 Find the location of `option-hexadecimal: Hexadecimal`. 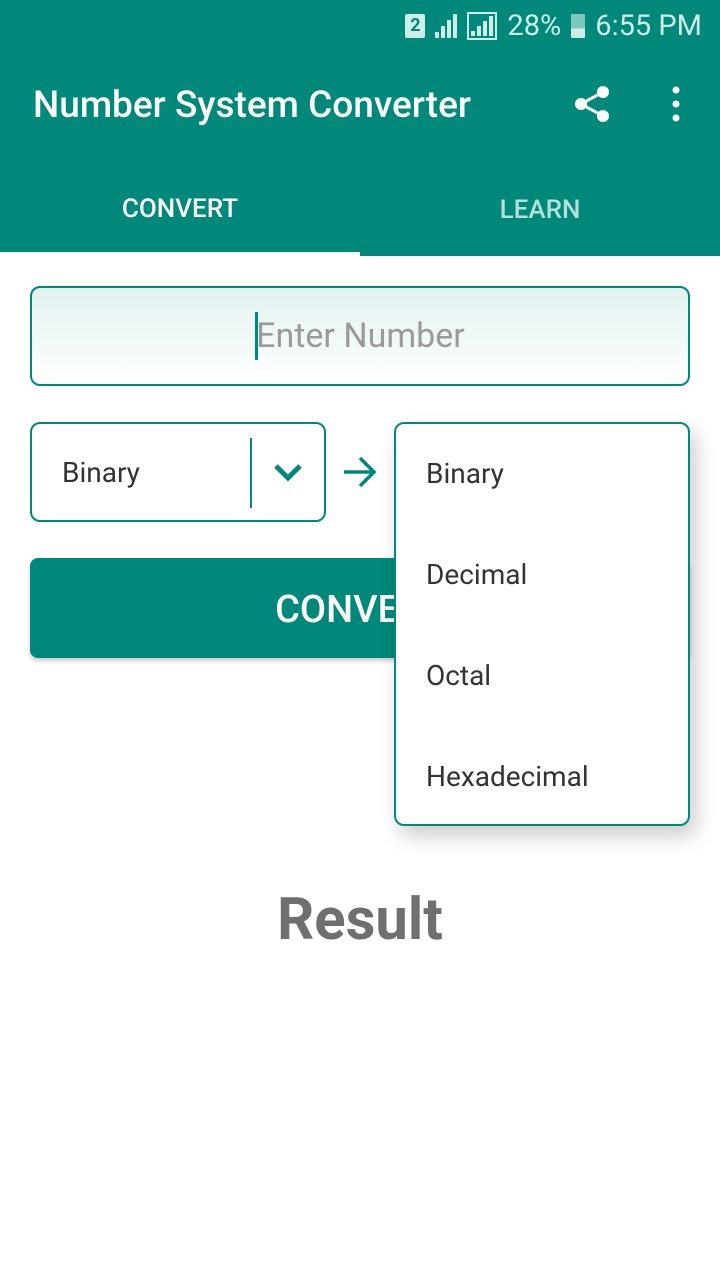

option-hexadecimal: Hexadecimal is located at coordinates (542, 777).